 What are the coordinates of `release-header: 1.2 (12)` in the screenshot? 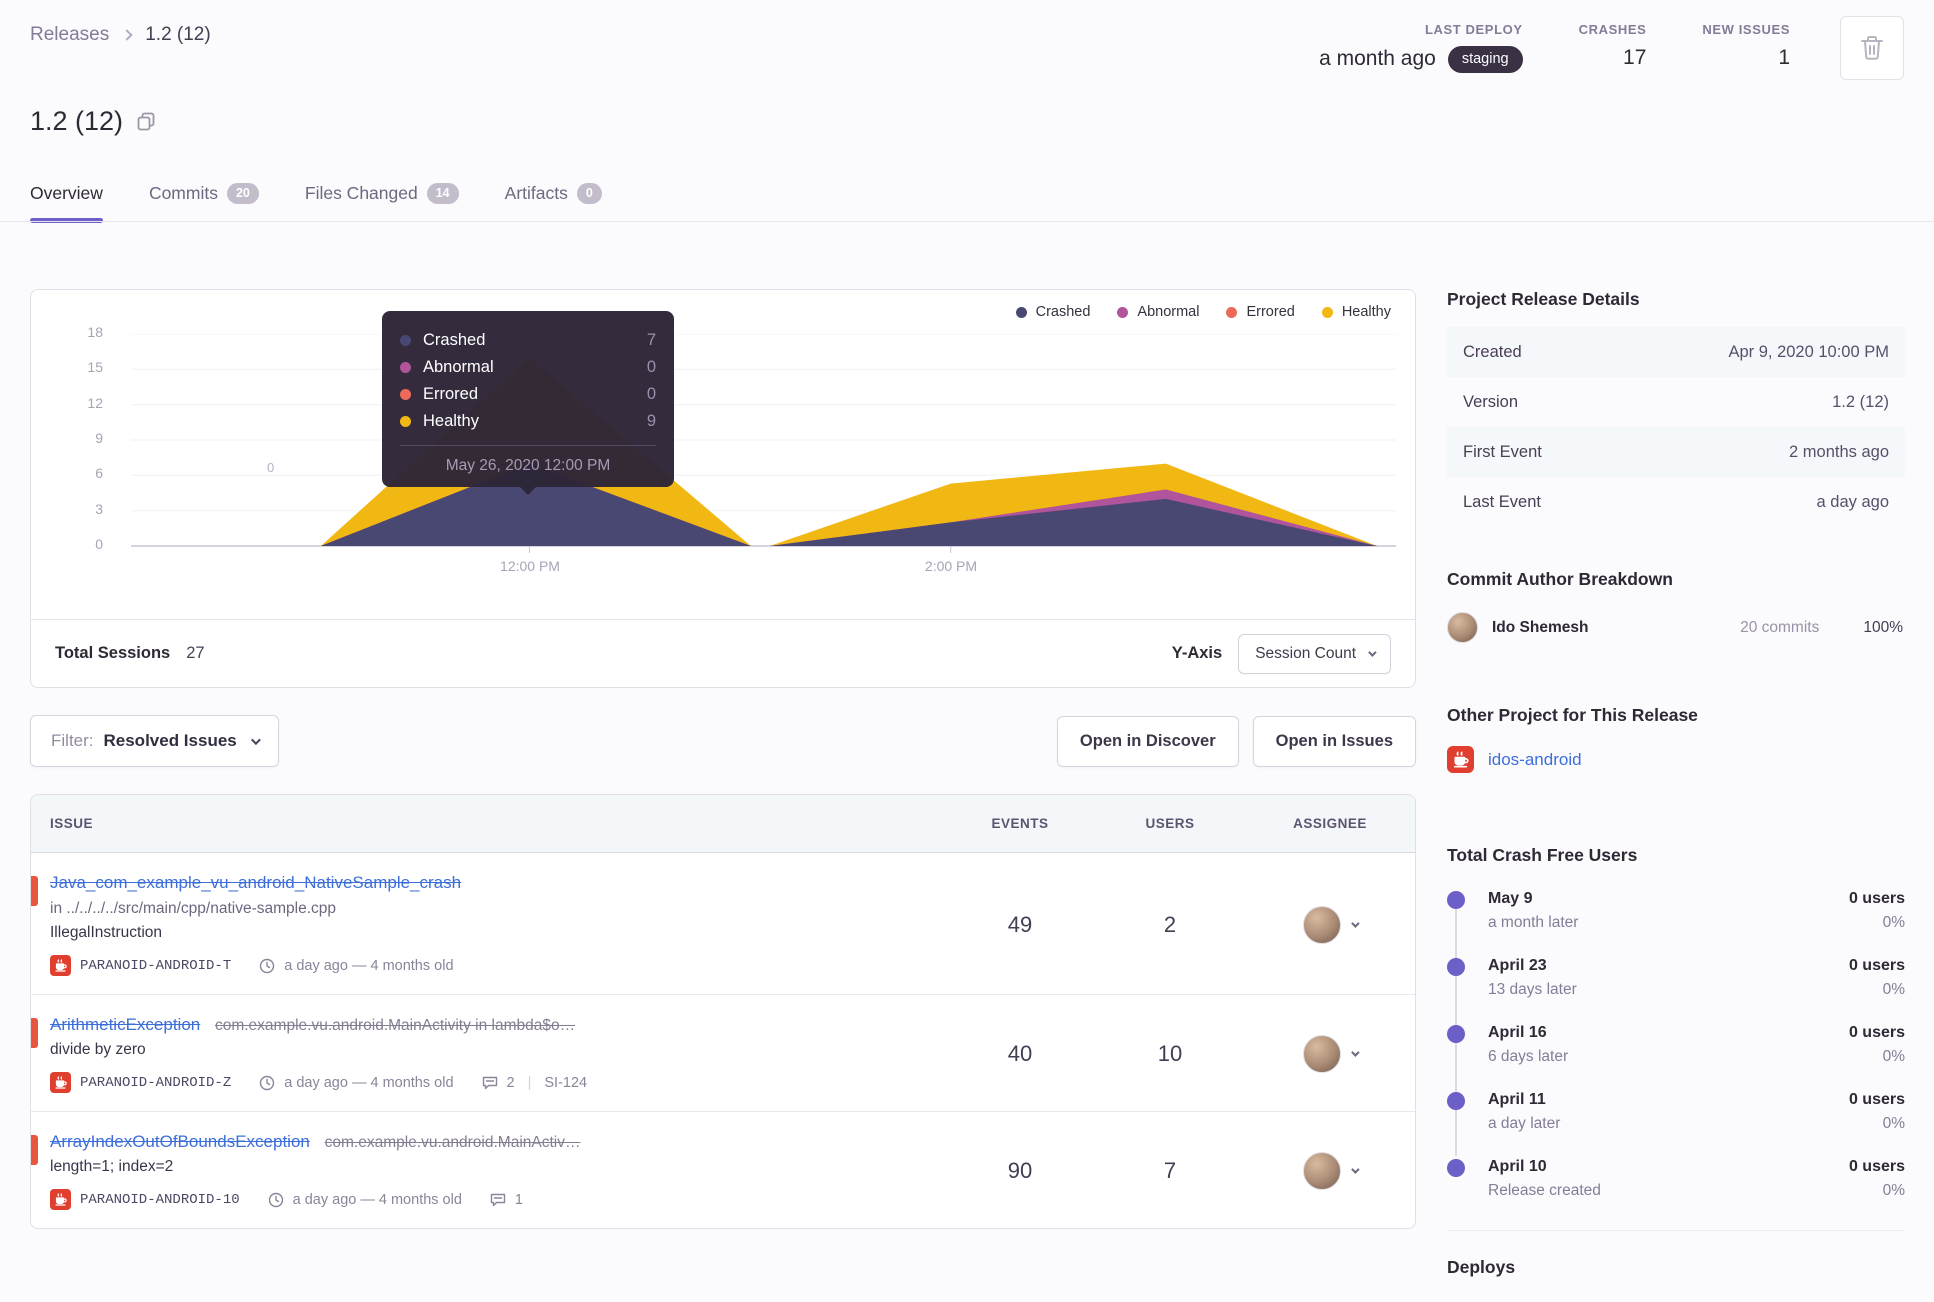 It's located at (93, 121).